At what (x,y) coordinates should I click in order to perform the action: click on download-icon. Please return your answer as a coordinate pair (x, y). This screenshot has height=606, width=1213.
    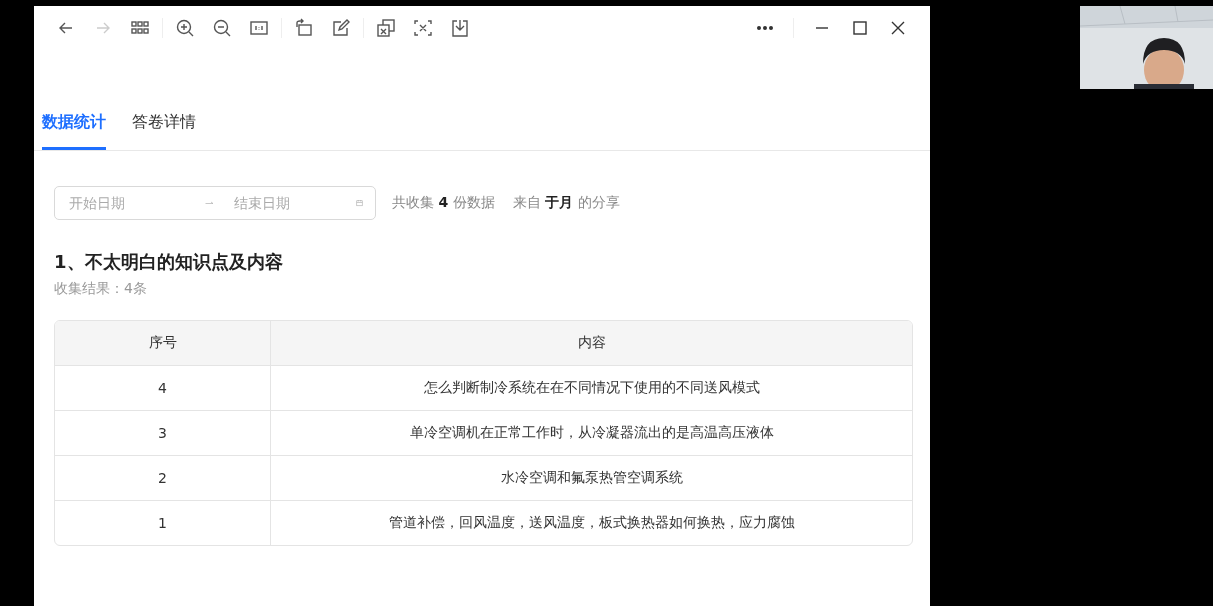
    Looking at the image, I should click on (460, 28).